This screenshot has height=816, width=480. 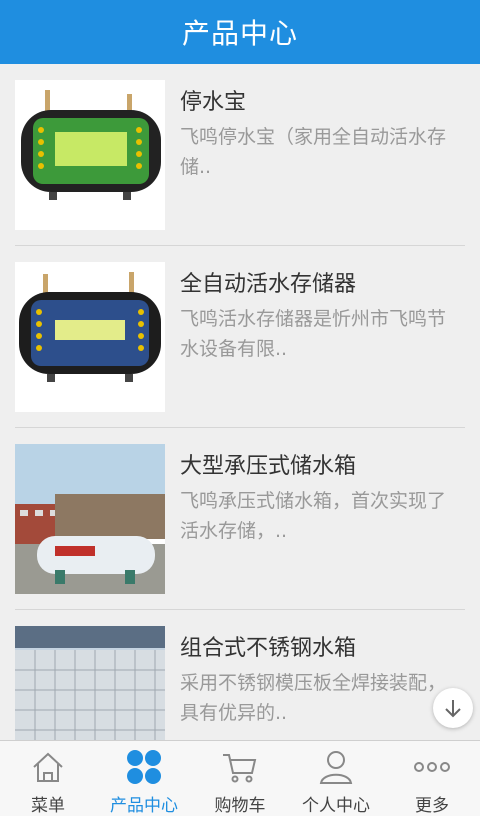 What do you see at coordinates (240, 768) in the screenshot?
I see `cart-icon` at bounding box center [240, 768].